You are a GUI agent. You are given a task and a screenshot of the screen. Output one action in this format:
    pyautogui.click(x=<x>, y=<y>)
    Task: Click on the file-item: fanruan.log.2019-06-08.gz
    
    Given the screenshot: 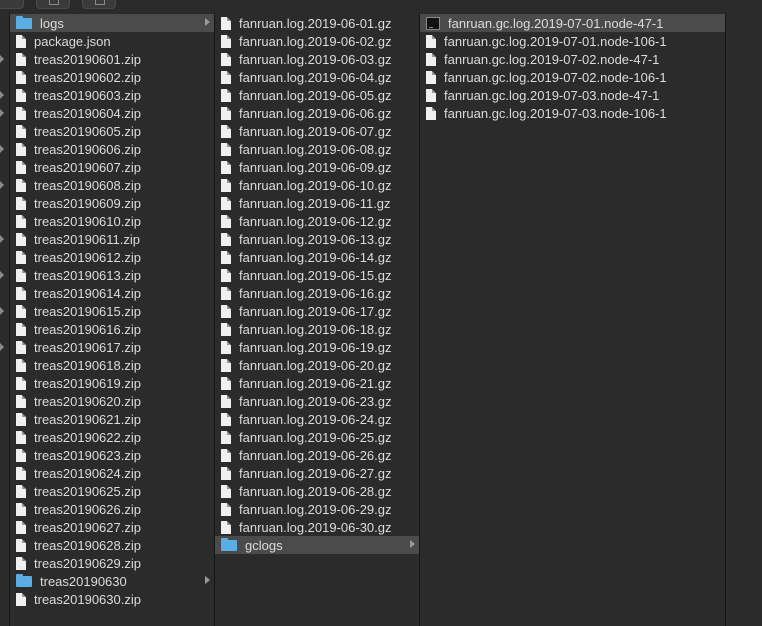 What is the action you would take?
    pyautogui.click(x=317, y=149)
    